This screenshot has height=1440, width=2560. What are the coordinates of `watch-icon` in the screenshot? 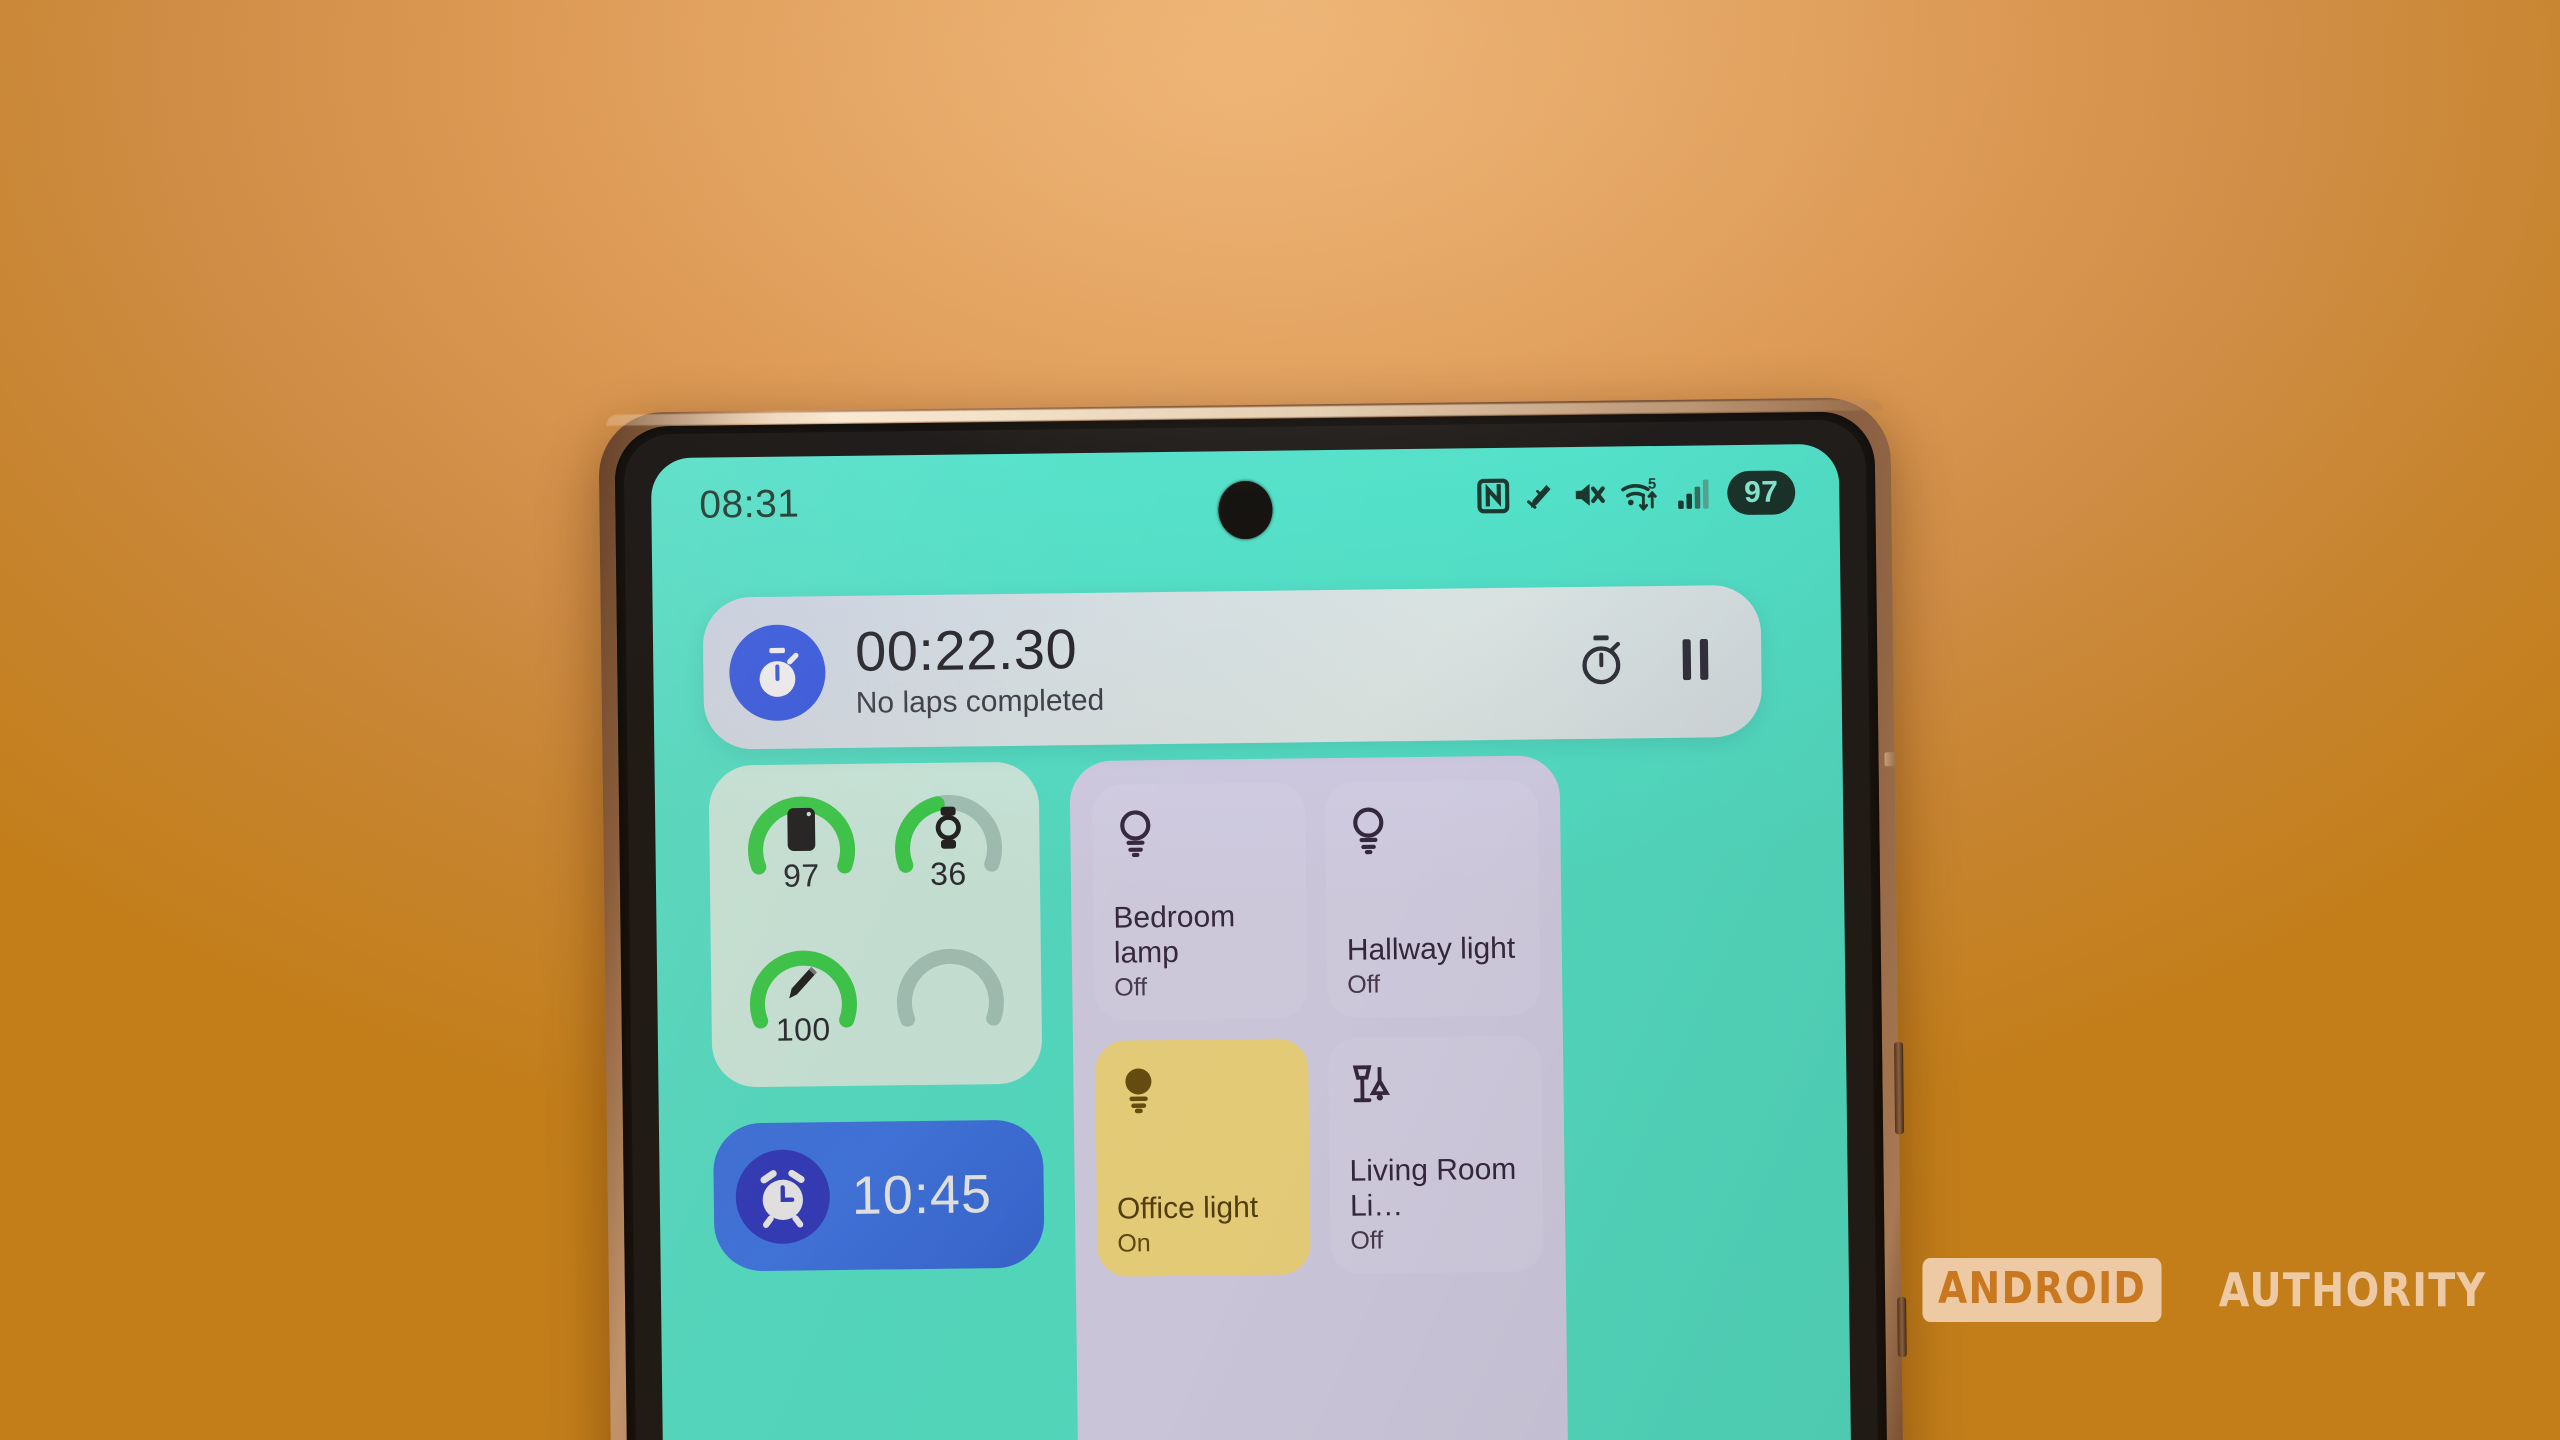 It's located at (948, 829).